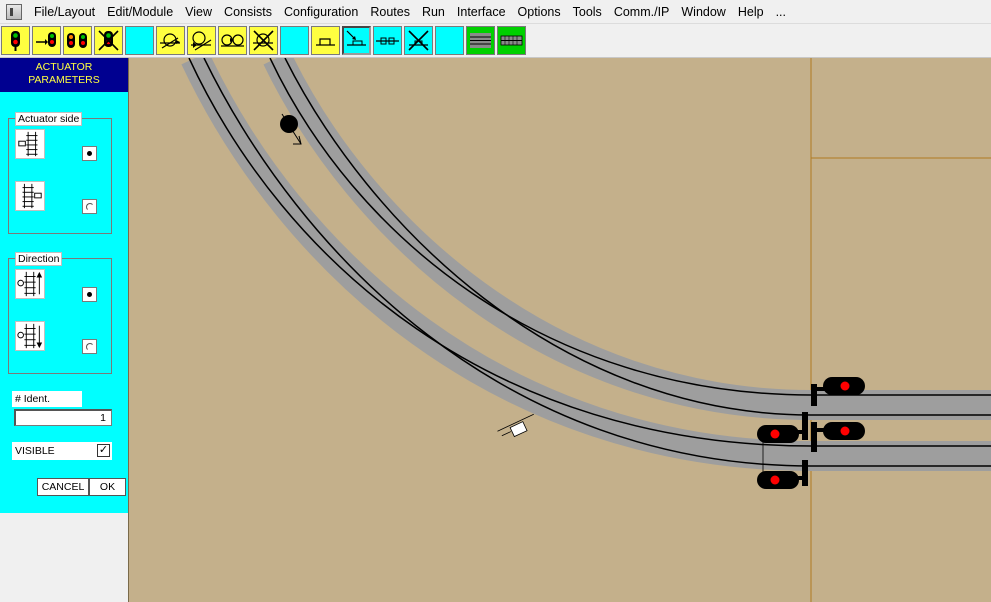 Image resolution: width=991 pixels, height=602 pixels. Describe the element at coordinates (107, 487) in the screenshot. I see `ok-button: OK` at that location.